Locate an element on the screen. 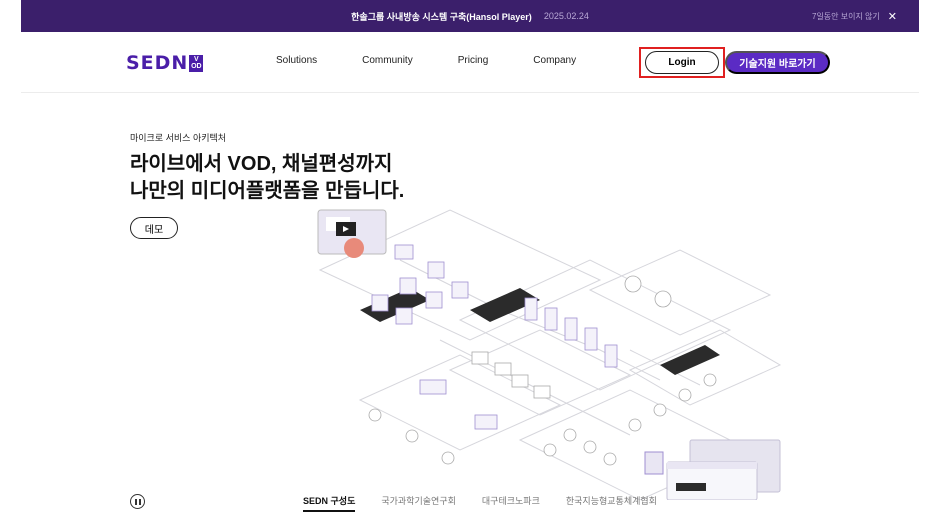 The height and width of the screenshot is (529, 940). login-button: Login is located at coordinates (682, 62).